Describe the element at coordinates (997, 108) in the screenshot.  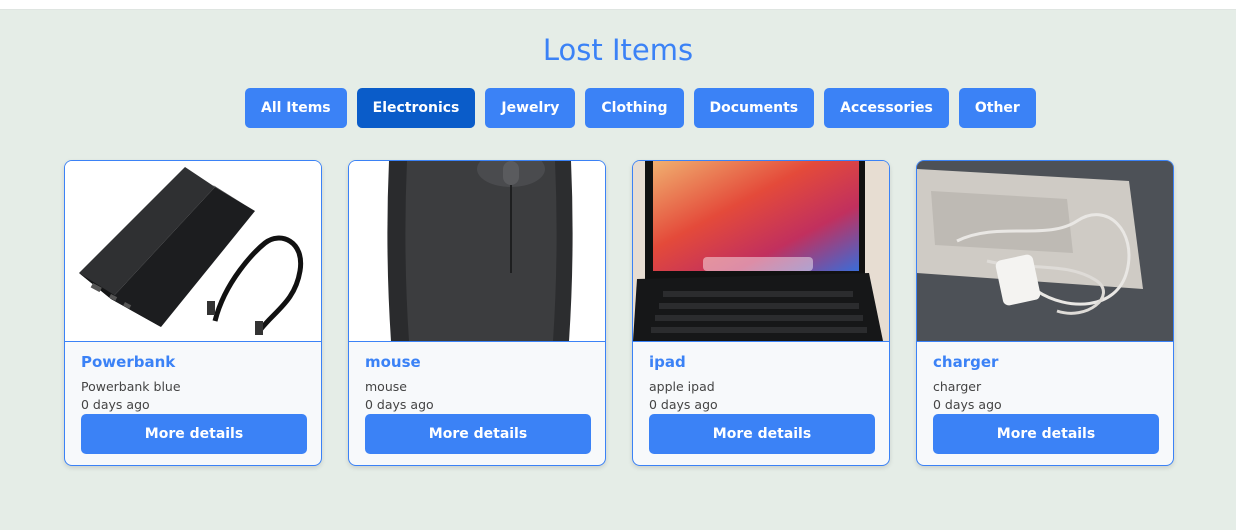
I see `filter-other: Other` at that location.